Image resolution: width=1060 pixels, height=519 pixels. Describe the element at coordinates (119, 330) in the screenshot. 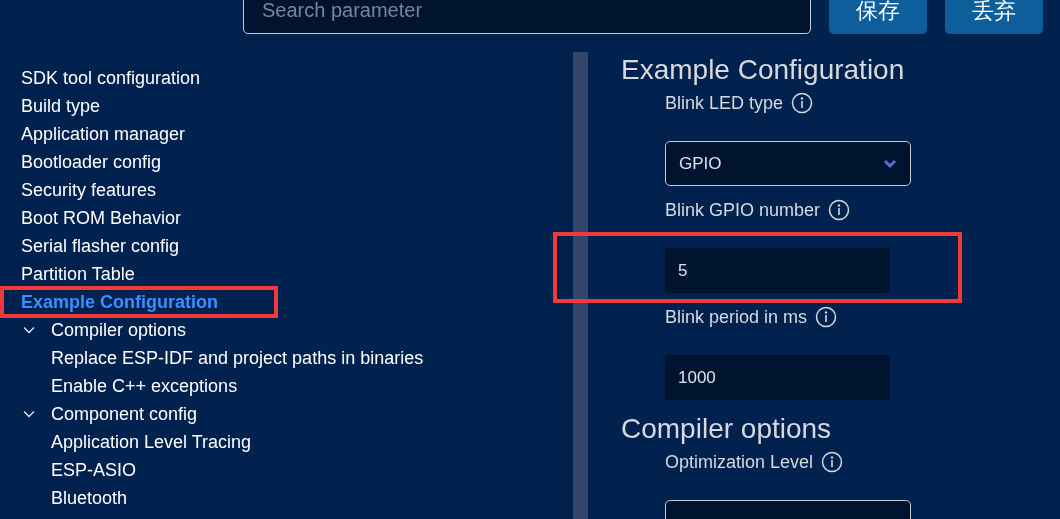

I see `tree-item: Compiler options` at that location.